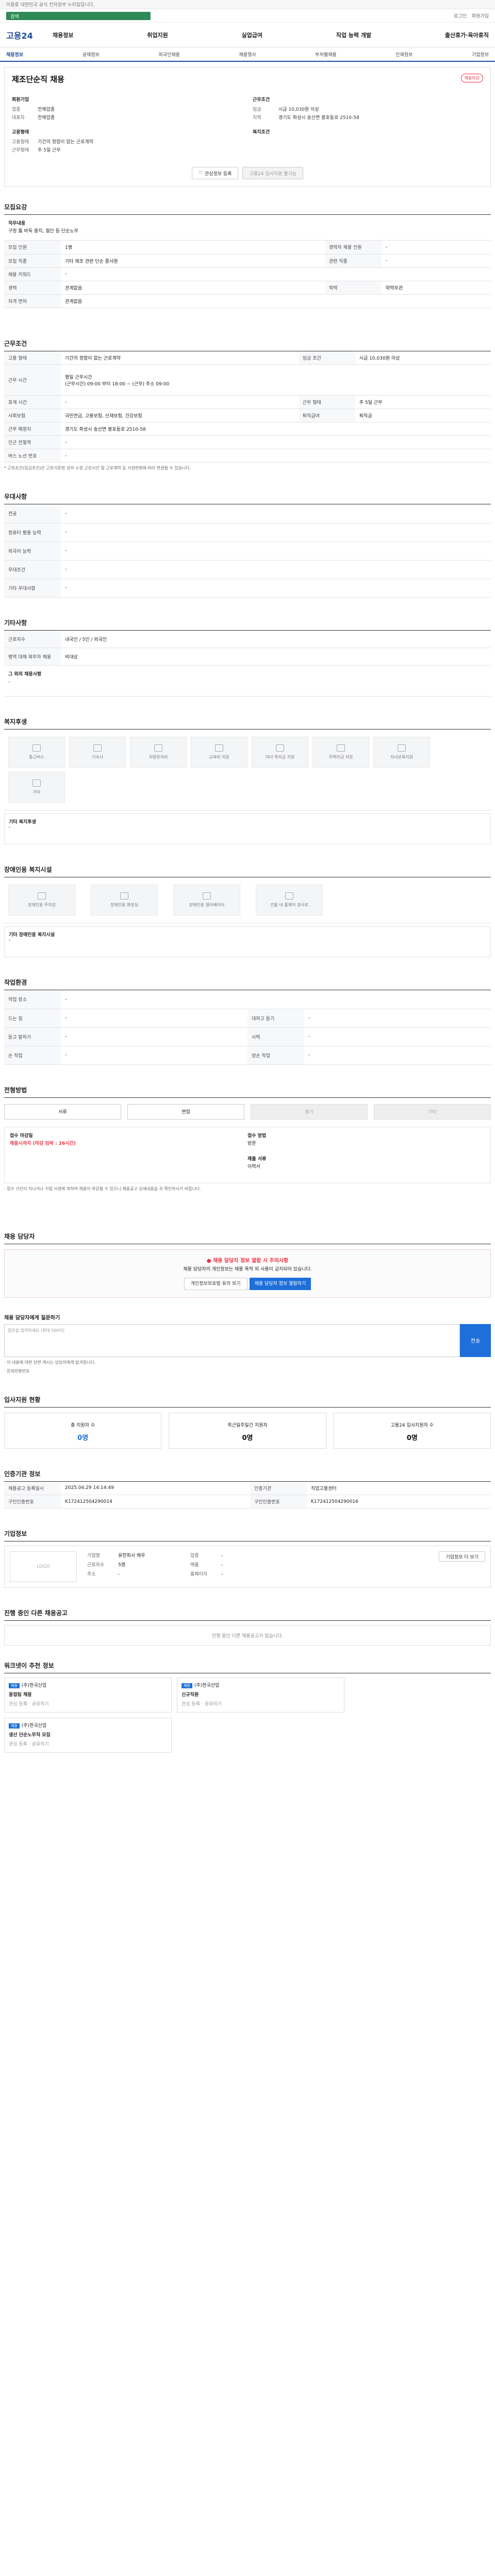  What do you see at coordinates (32, 402) in the screenshot?
I see `table-cell: 휴게 시간` at bounding box center [32, 402].